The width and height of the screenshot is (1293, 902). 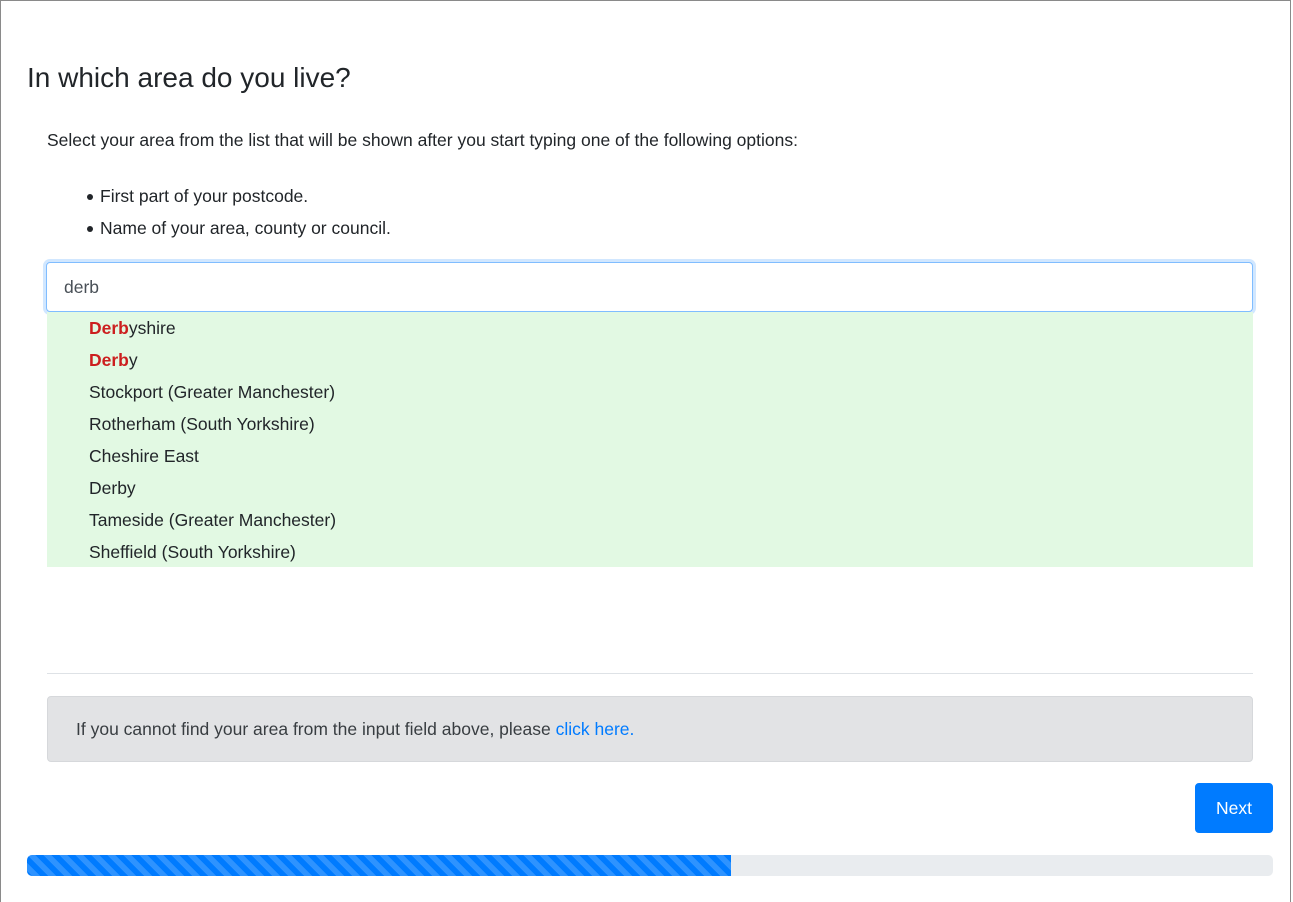 What do you see at coordinates (233, 196) in the screenshot?
I see `option-item-postcode: First part of your postcode.` at bounding box center [233, 196].